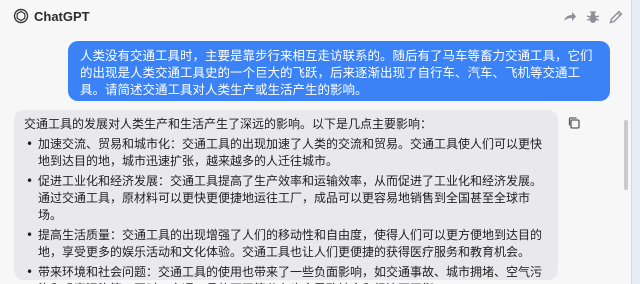 This screenshot has height=284, width=640. Describe the element at coordinates (21, 16) in the screenshot. I see `openai-logo-icon` at that location.